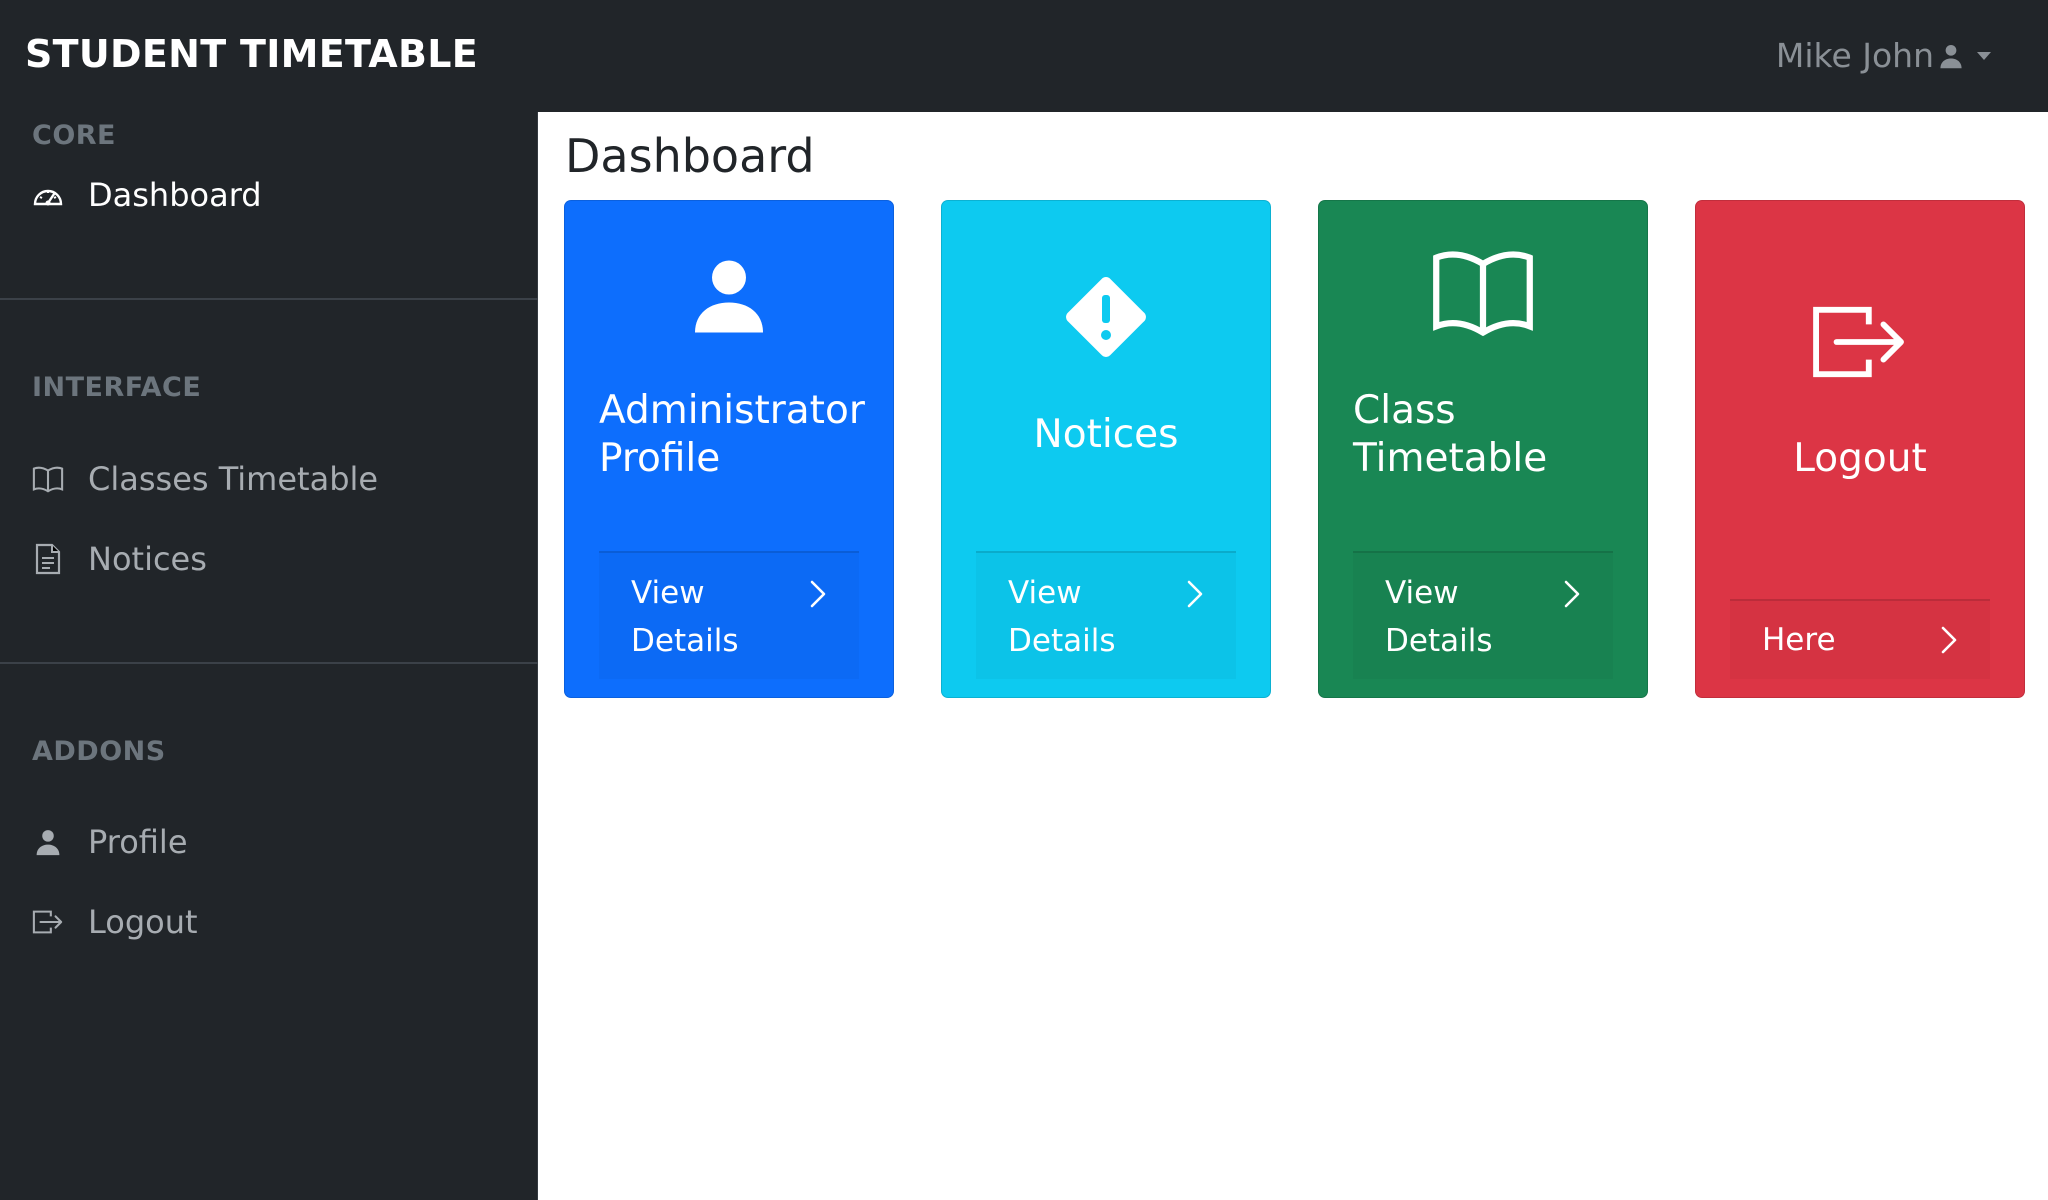  Describe the element at coordinates (1450, 434) in the screenshot. I see `card-title: Class Timetable` at that location.